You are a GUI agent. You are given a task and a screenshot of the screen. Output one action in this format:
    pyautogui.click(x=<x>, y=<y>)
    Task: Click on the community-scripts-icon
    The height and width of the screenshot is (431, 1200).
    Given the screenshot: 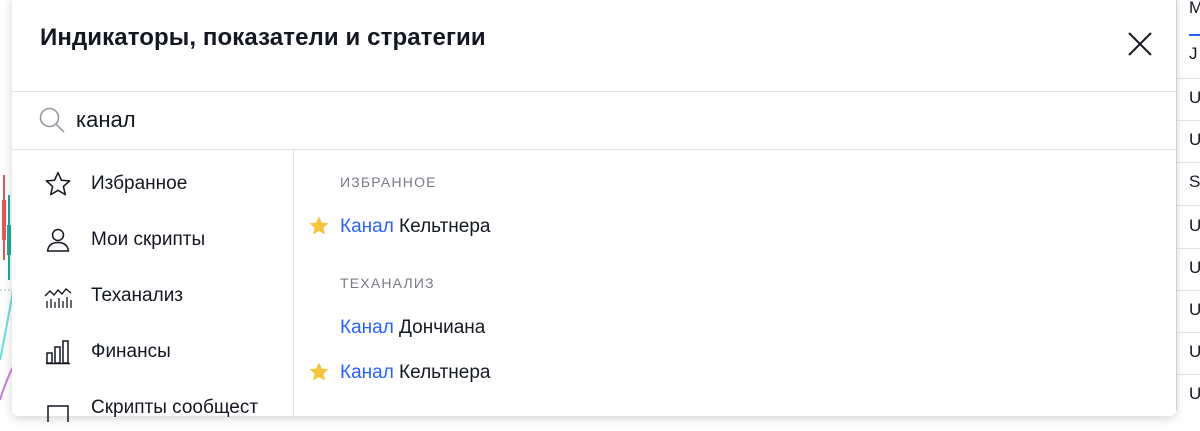 What is the action you would take?
    pyautogui.click(x=58, y=410)
    